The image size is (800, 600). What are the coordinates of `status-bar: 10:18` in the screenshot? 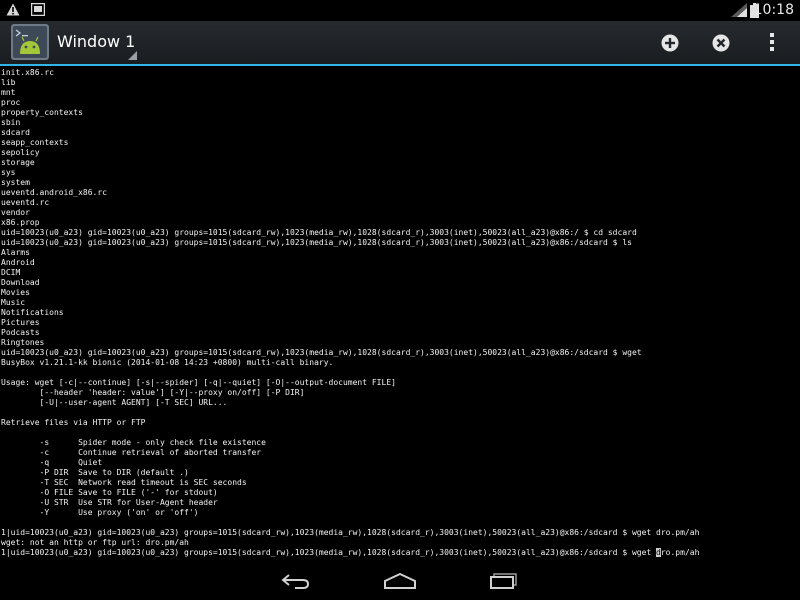 It's located at (400, 10).